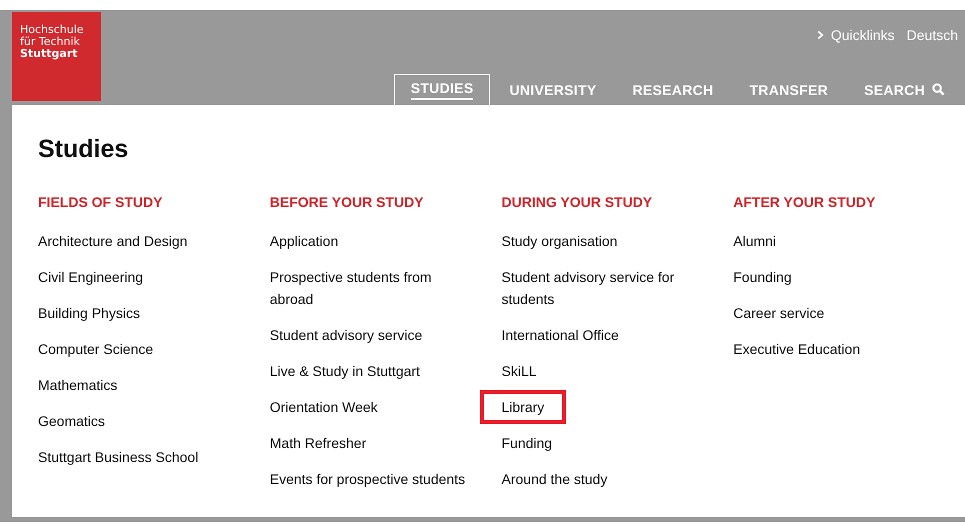 The width and height of the screenshot is (965, 527). Describe the element at coordinates (78, 385) in the screenshot. I see `menu-link: Mathematics` at that location.